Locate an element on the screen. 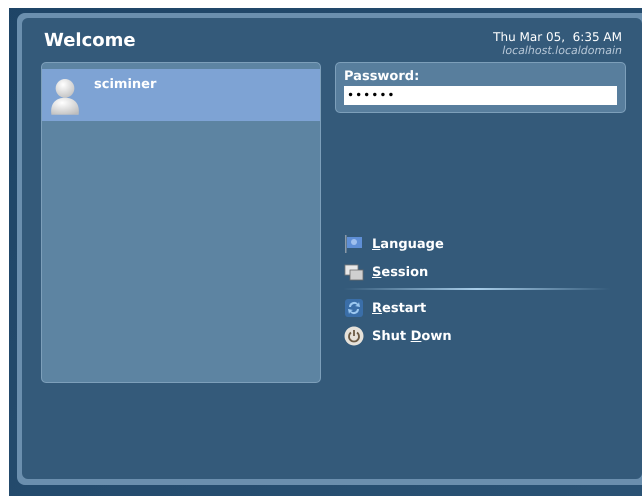 Image resolution: width=642 pixels, height=496 pixels. session-button: Session is located at coordinates (400, 272).